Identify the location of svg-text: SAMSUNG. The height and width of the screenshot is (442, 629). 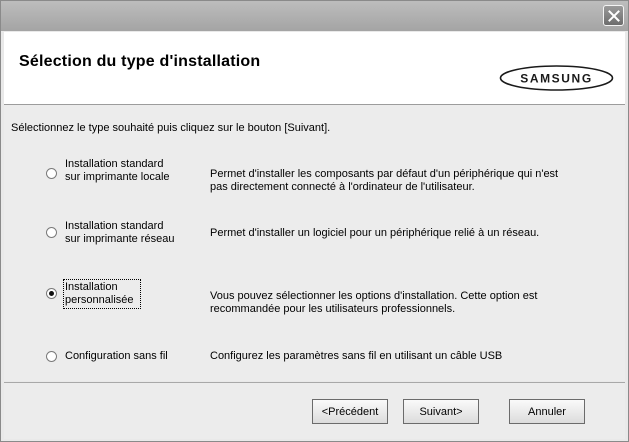
(556, 79).